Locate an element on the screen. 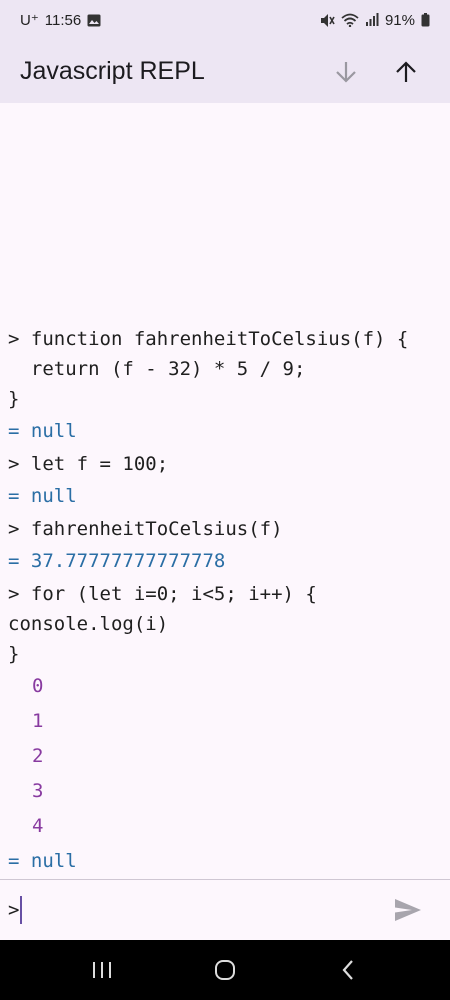  carrier-label: U⁺ is located at coordinates (29, 20).